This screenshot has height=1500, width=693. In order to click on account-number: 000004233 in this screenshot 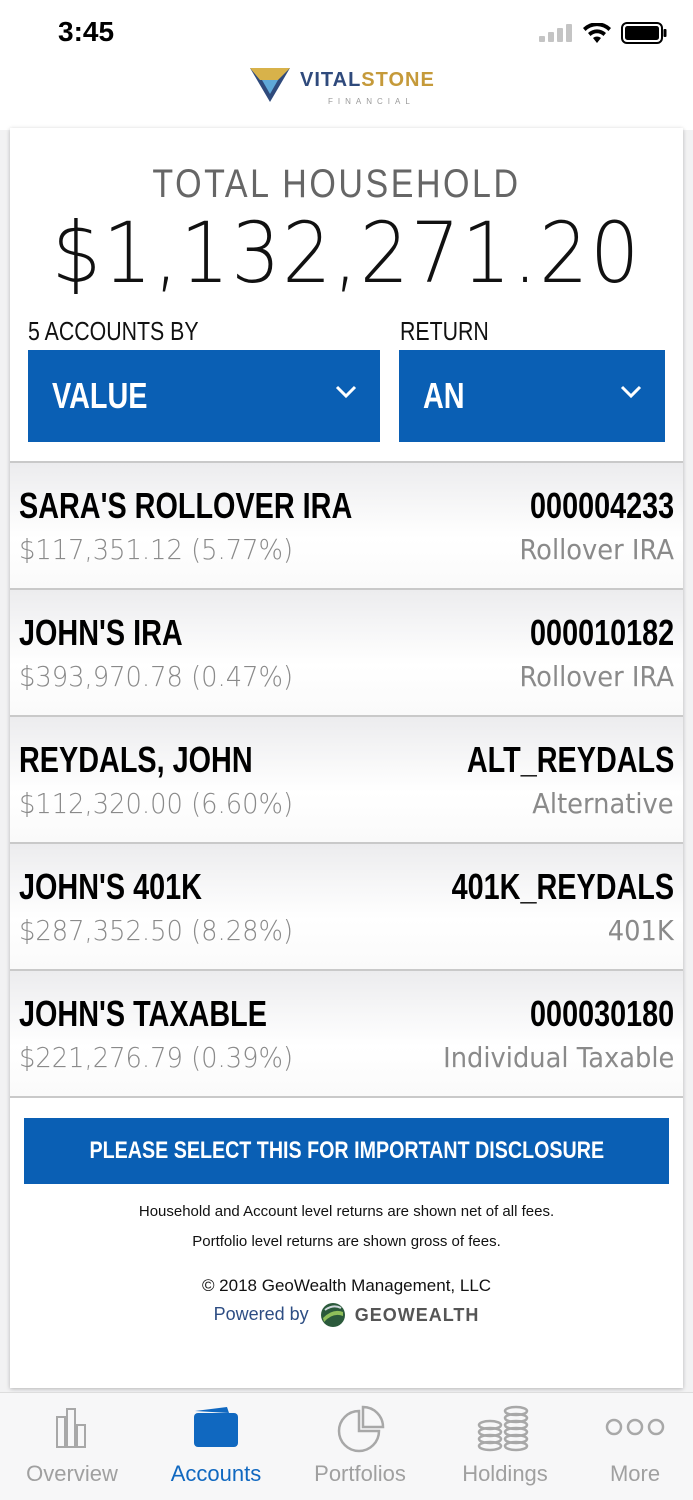, I will do `click(601, 505)`.